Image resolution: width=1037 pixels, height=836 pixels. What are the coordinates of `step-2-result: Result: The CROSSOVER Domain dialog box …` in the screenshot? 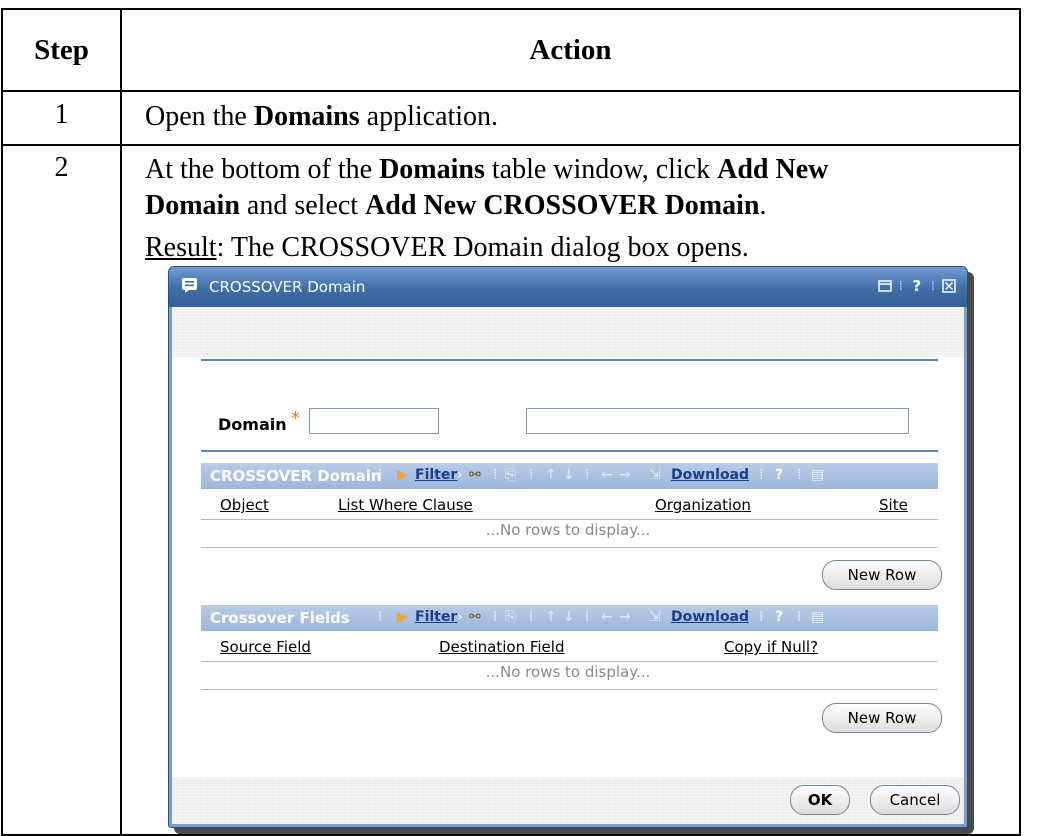 It's located at (447, 248).